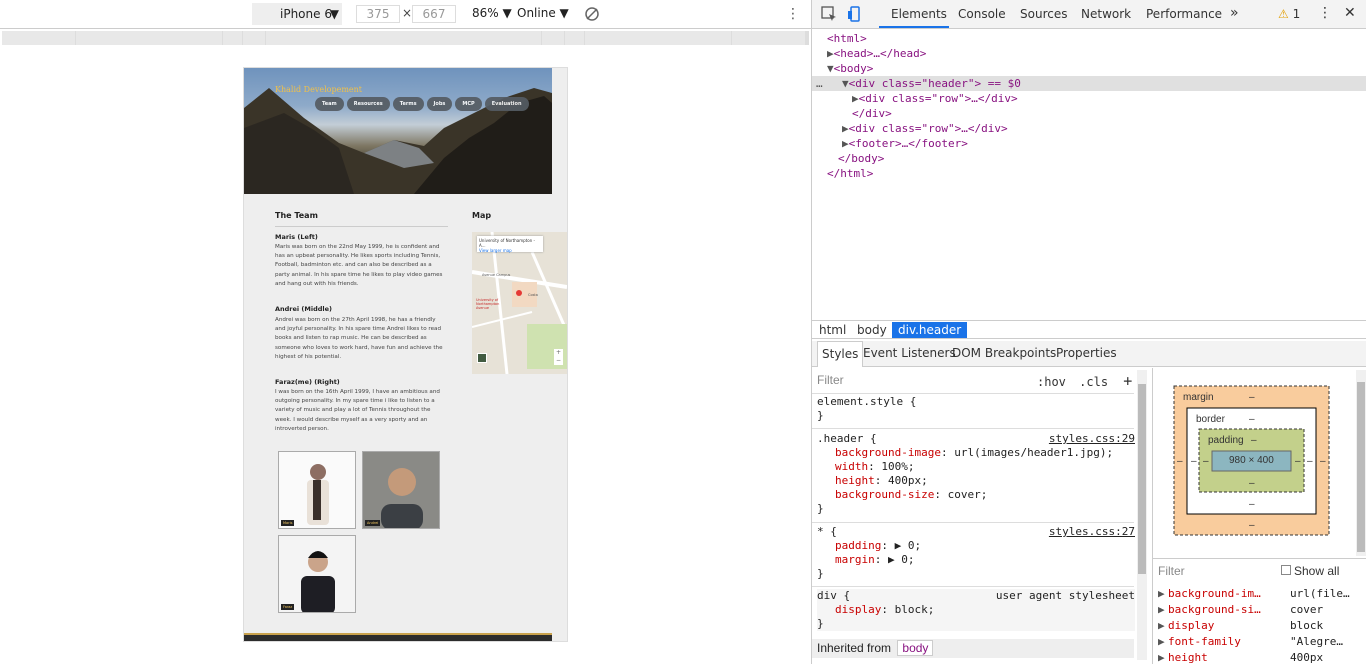 This screenshot has height=667, width=1366. What do you see at coordinates (930, 330) in the screenshot?
I see `crumb-div-header: div.header` at bounding box center [930, 330].